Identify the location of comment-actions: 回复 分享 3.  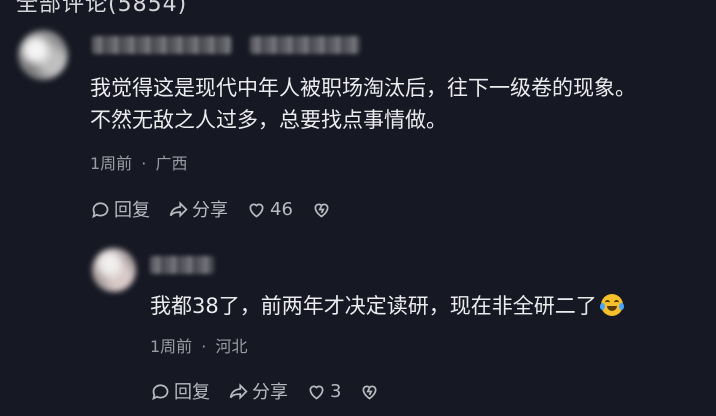
(266, 391).